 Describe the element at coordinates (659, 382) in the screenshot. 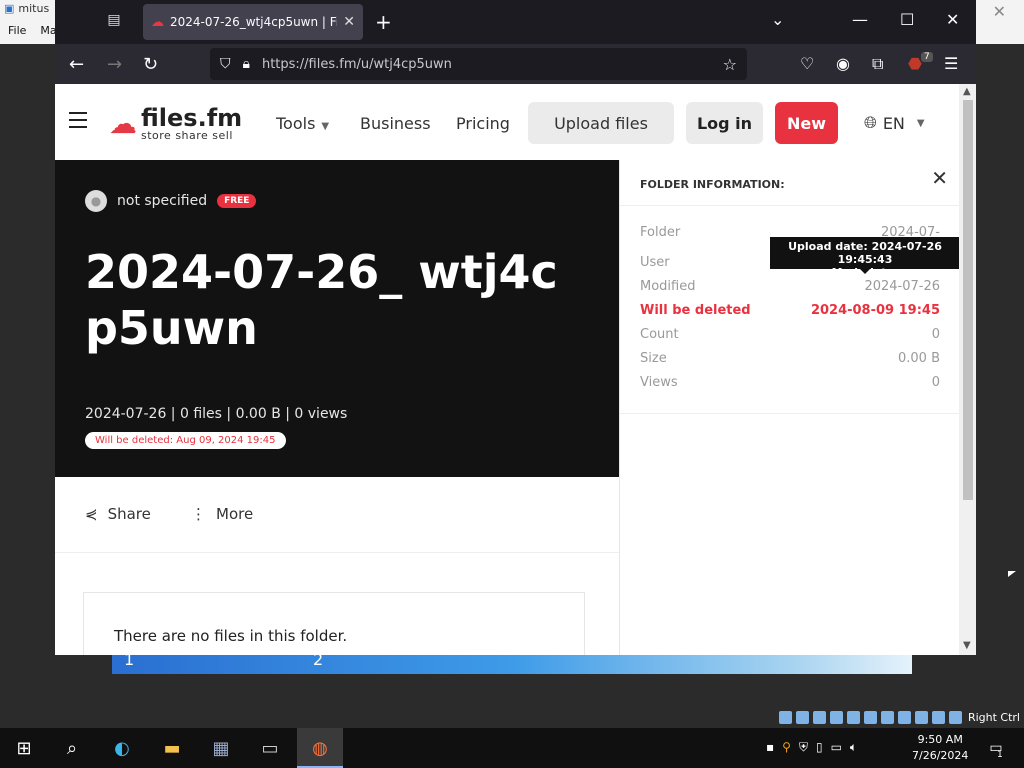

I see `info-key: Views` at that location.